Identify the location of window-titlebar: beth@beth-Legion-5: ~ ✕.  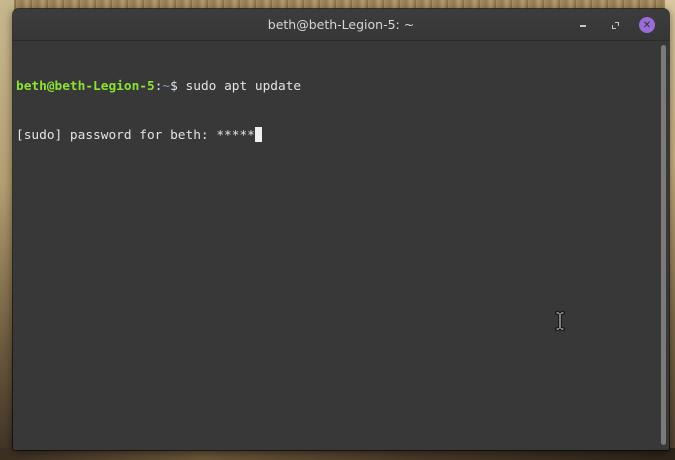
(341, 25).